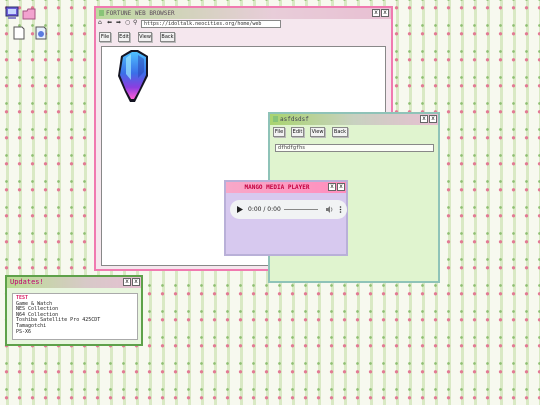  I want to click on media-player-minimize-button: x, so click(332, 187).